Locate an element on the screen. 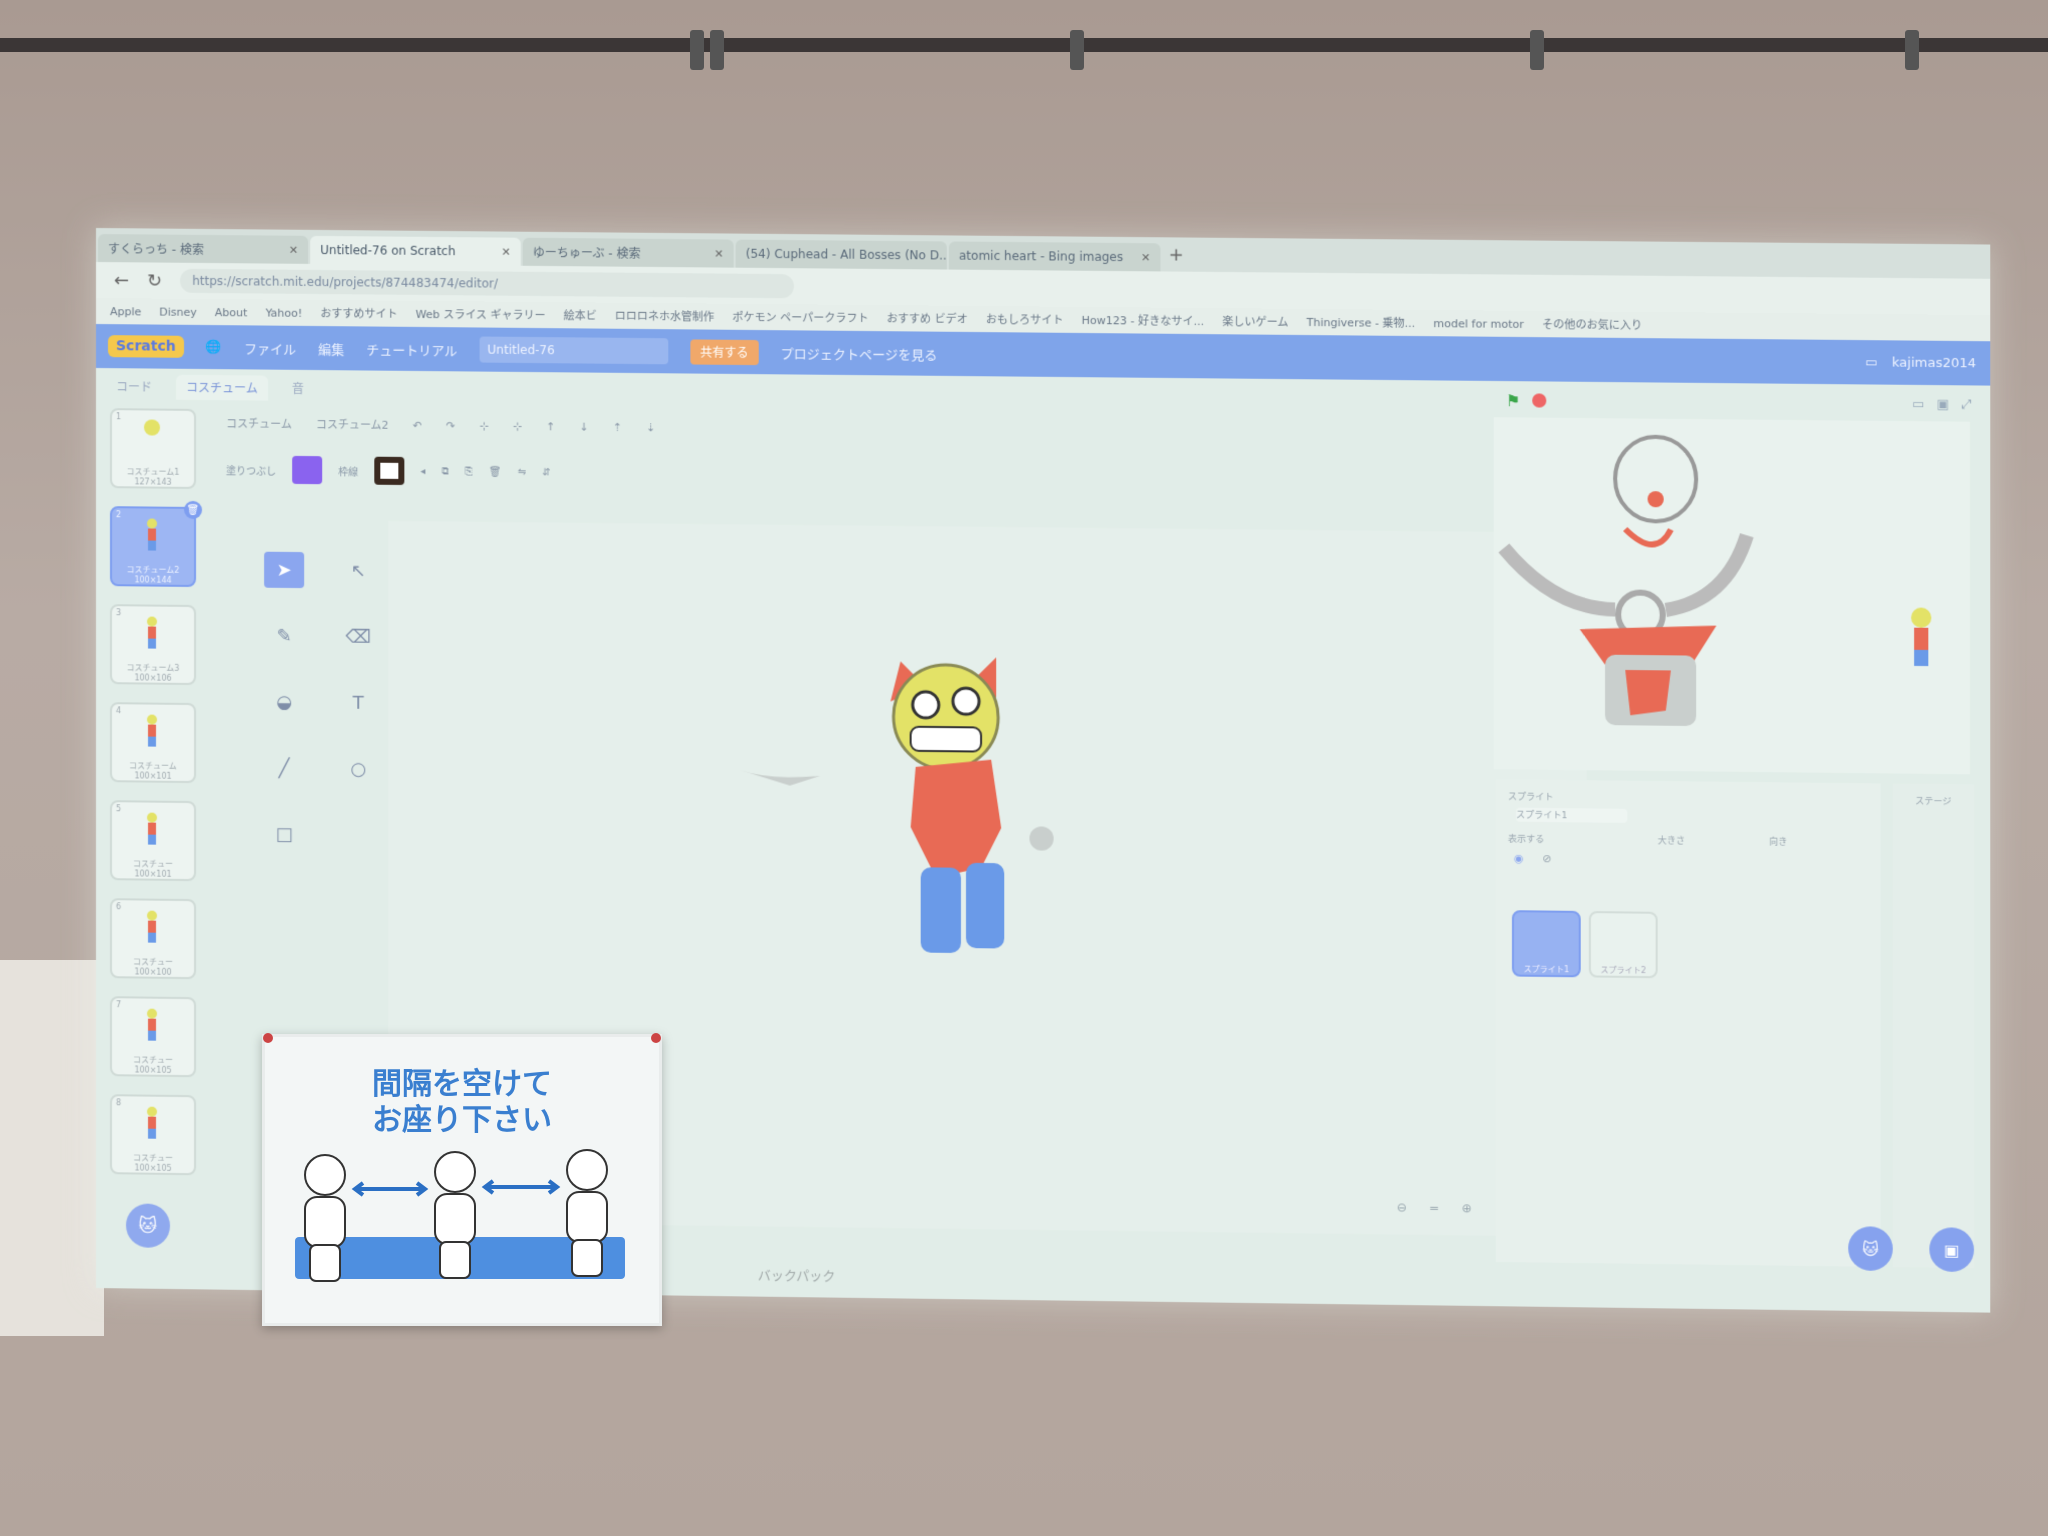 The height and width of the screenshot is (1536, 2048). bookmark: おすすめ ビデオ is located at coordinates (927, 318).